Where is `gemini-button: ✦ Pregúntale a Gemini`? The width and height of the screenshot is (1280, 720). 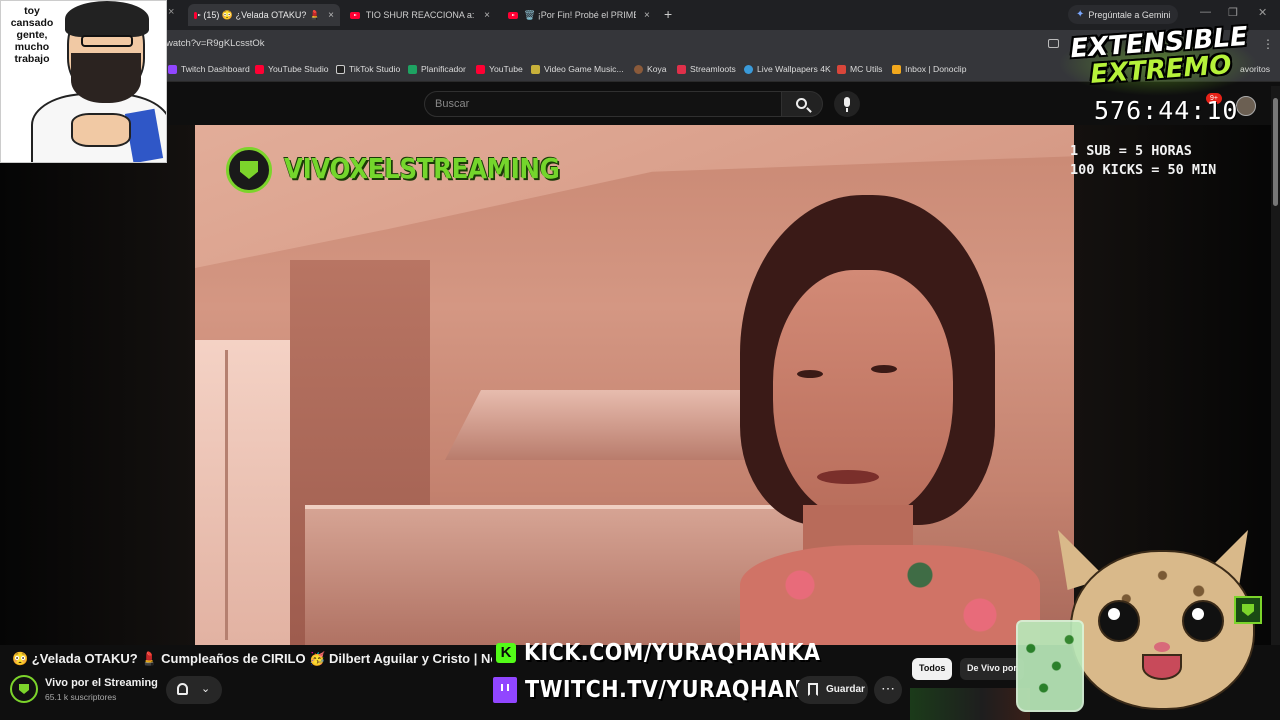 gemini-button: ✦ Pregúntale a Gemini is located at coordinates (1123, 14).